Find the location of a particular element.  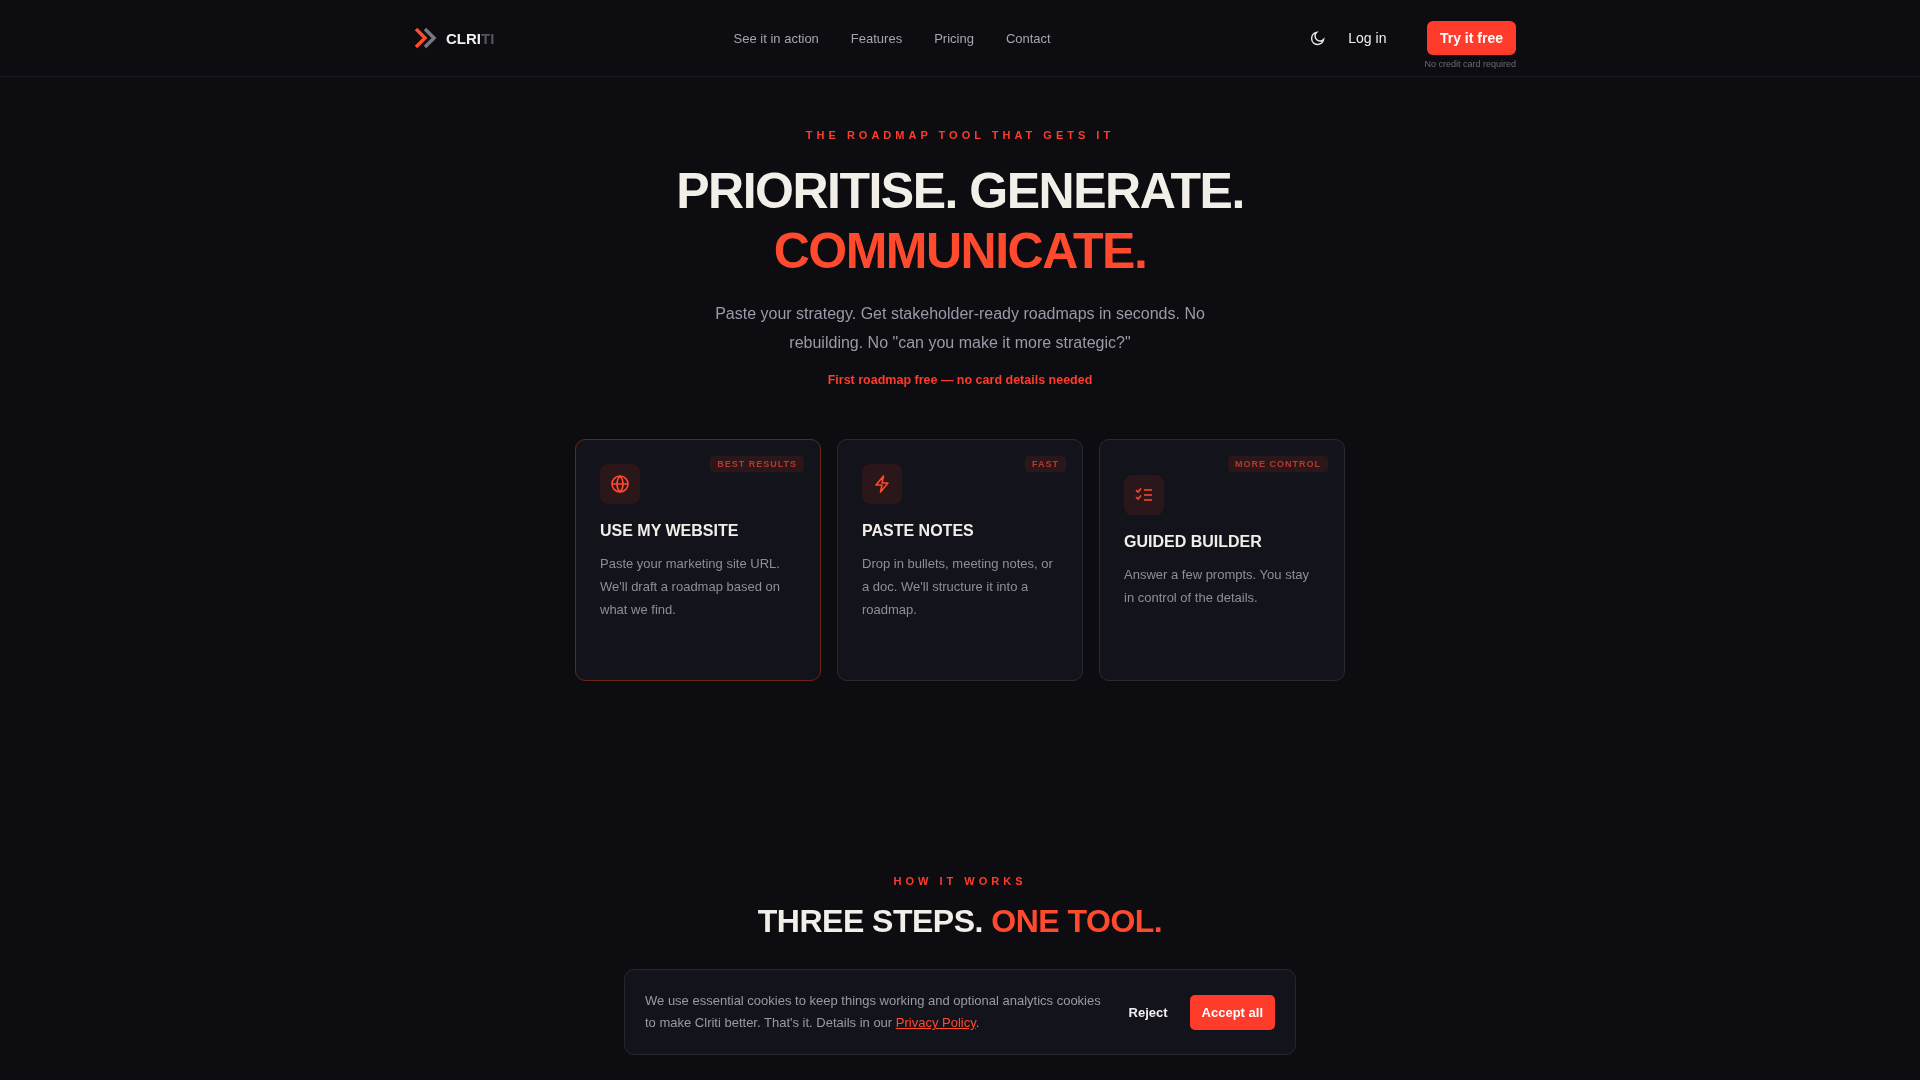

option-badge: MORE CONTROL is located at coordinates (1278, 464).